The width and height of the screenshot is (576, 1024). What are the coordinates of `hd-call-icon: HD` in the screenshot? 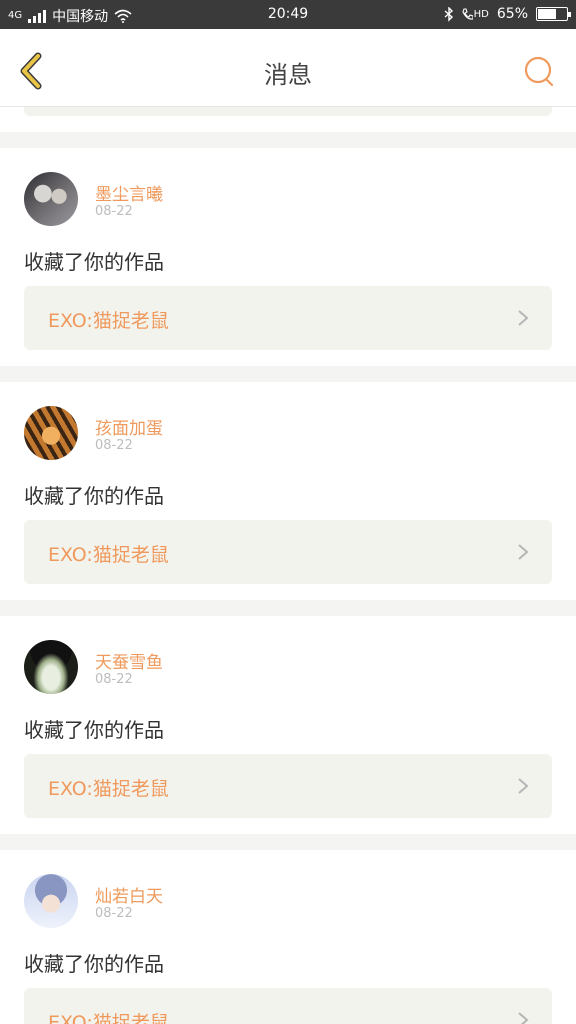 It's located at (475, 14).